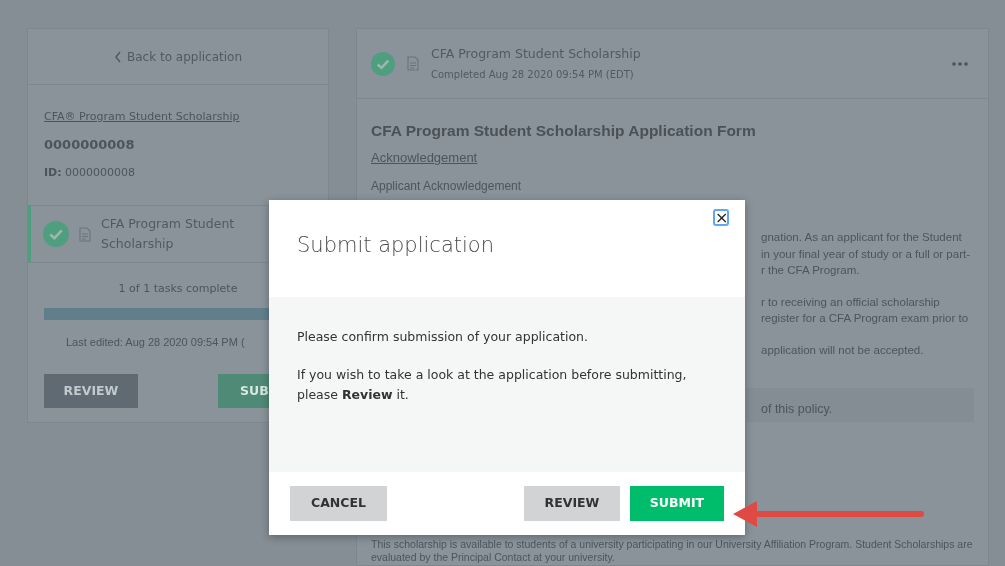  What do you see at coordinates (960, 63) in the screenshot?
I see `more-icon` at bounding box center [960, 63].